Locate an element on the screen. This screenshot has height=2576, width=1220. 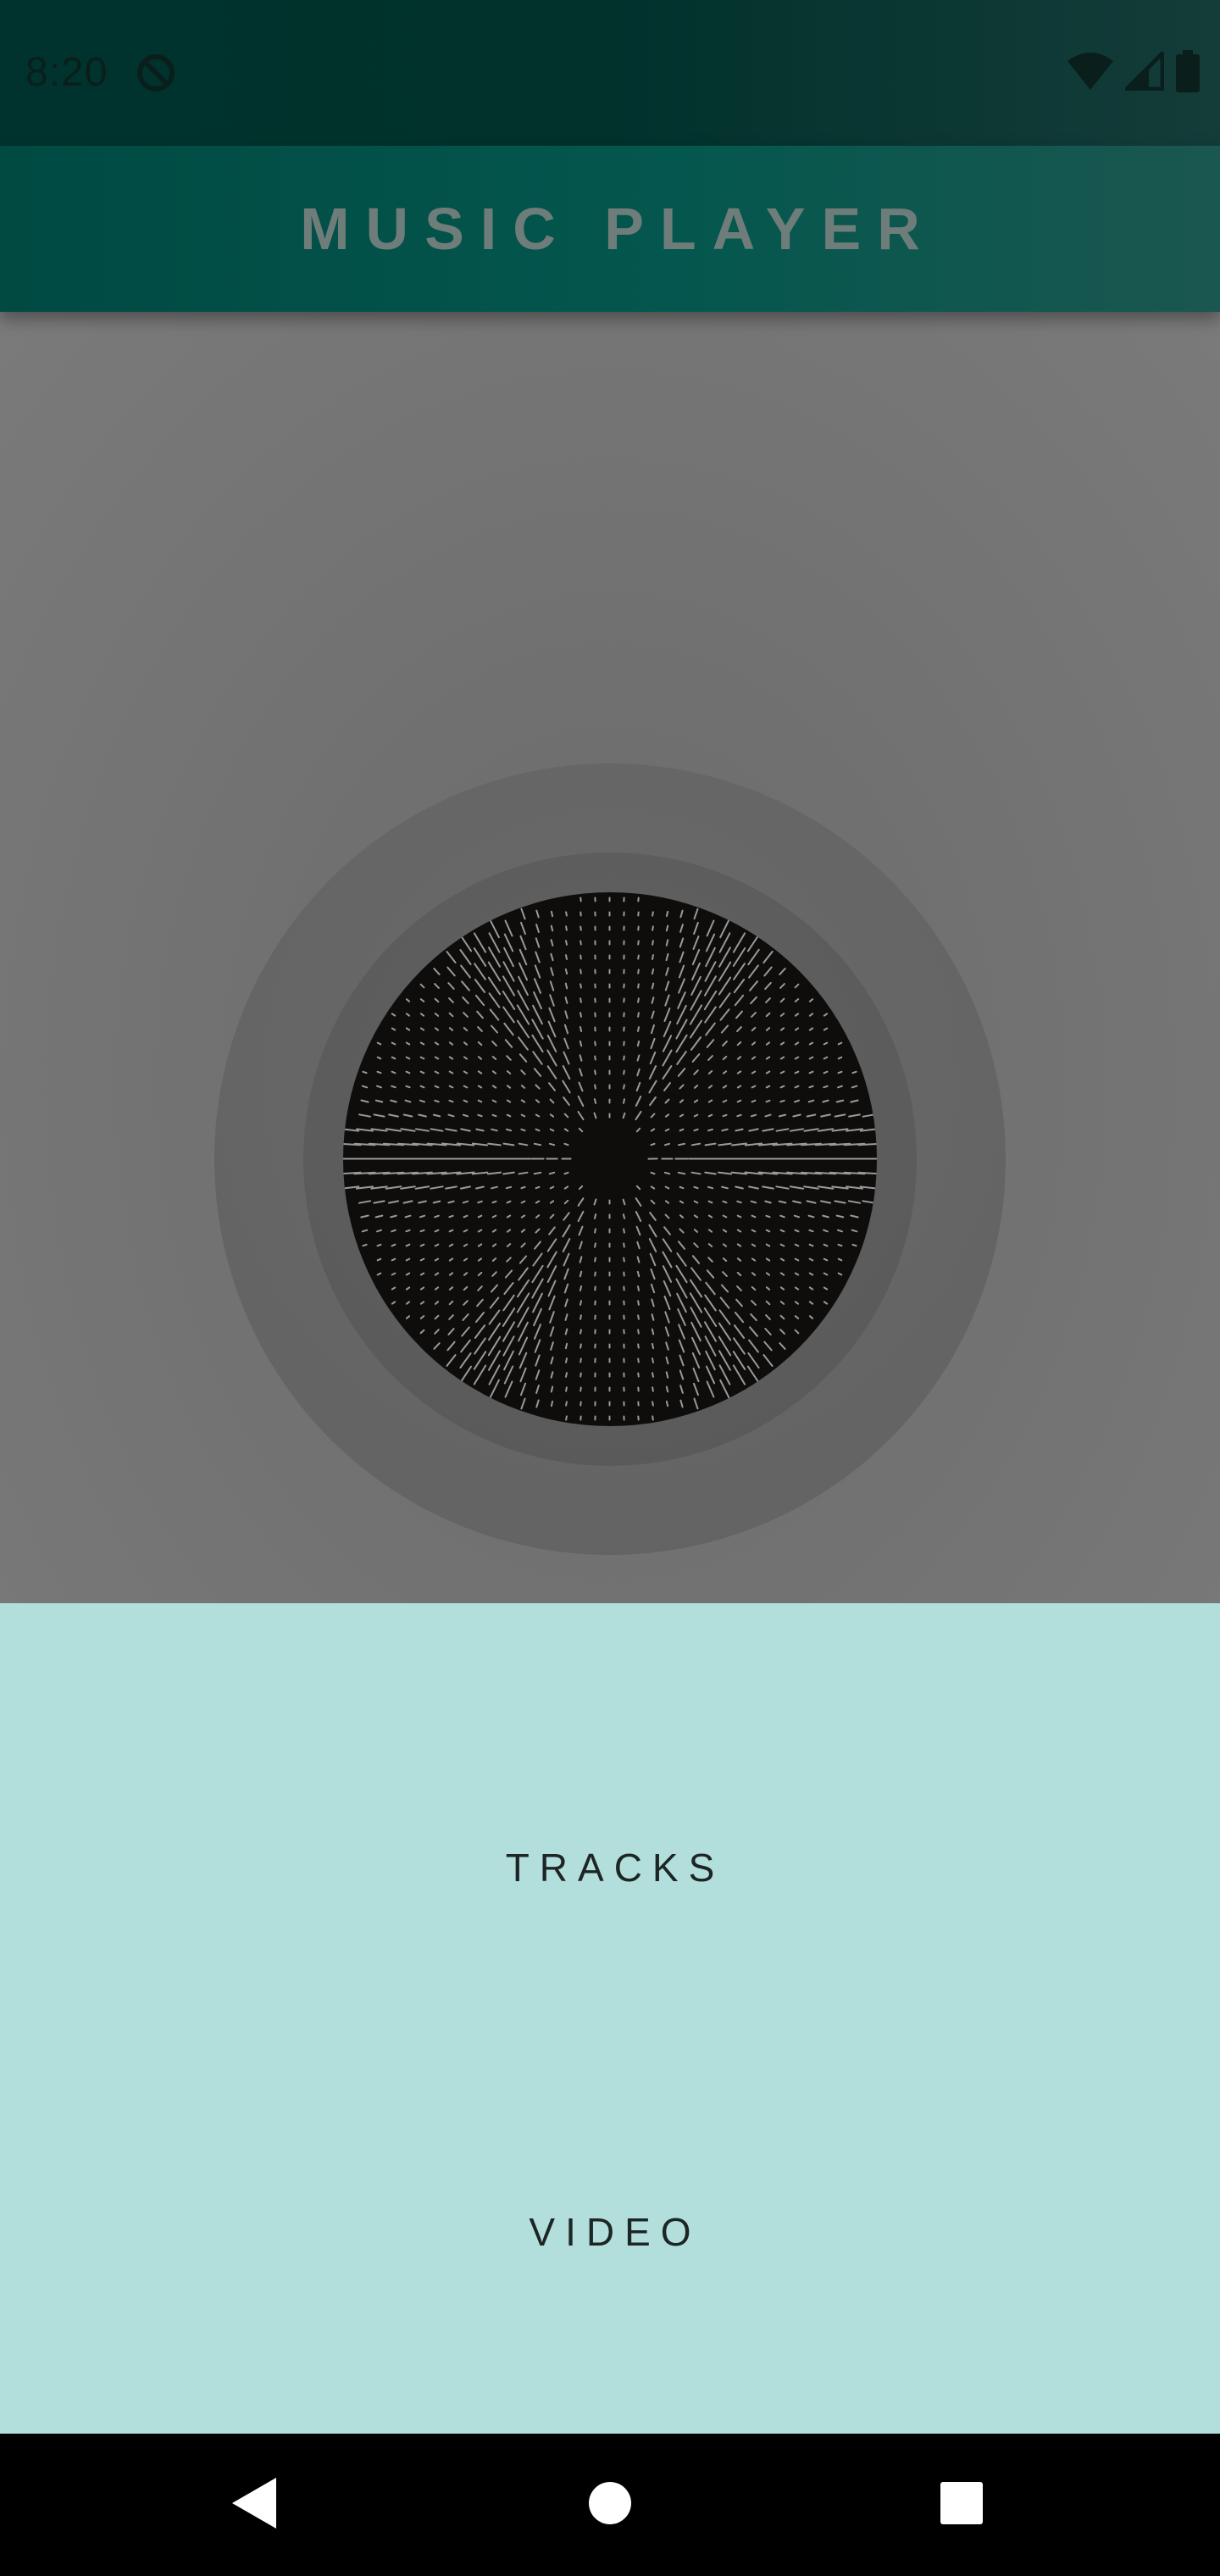
app-bar: MUSIC PLAYER is located at coordinates (610, 229).